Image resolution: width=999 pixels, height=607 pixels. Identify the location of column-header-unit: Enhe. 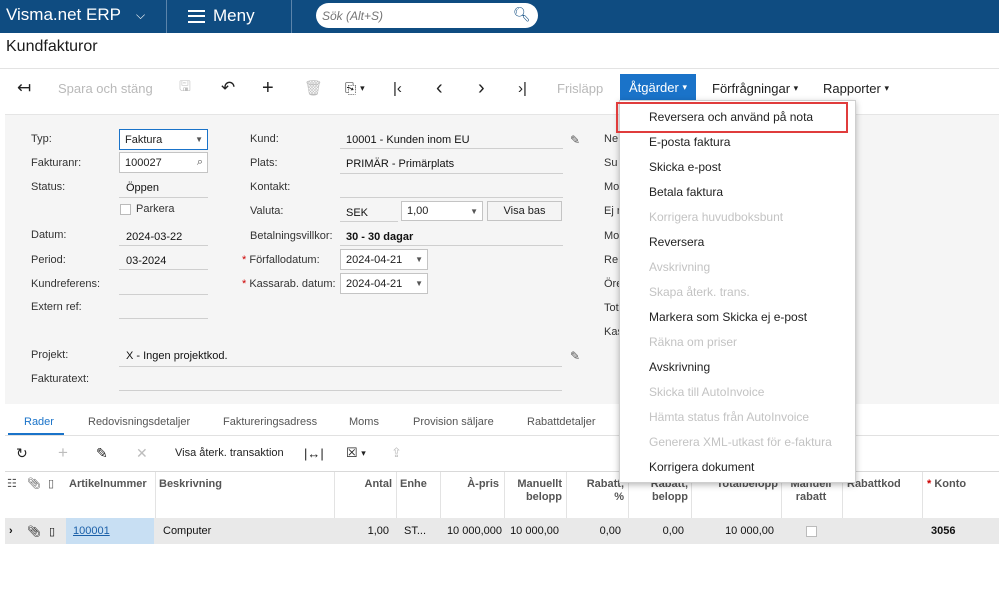
(413, 484).